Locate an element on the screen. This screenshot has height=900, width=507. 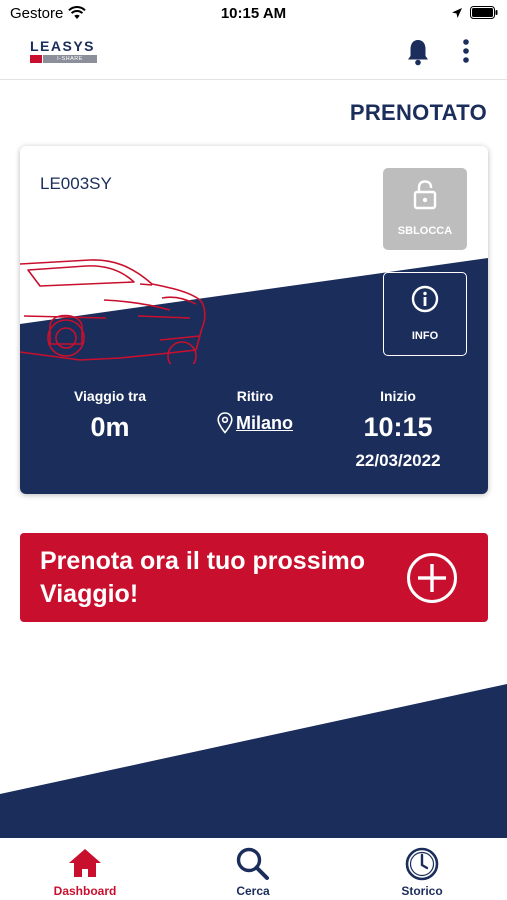
unlock-icon is located at coordinates (425, 195).